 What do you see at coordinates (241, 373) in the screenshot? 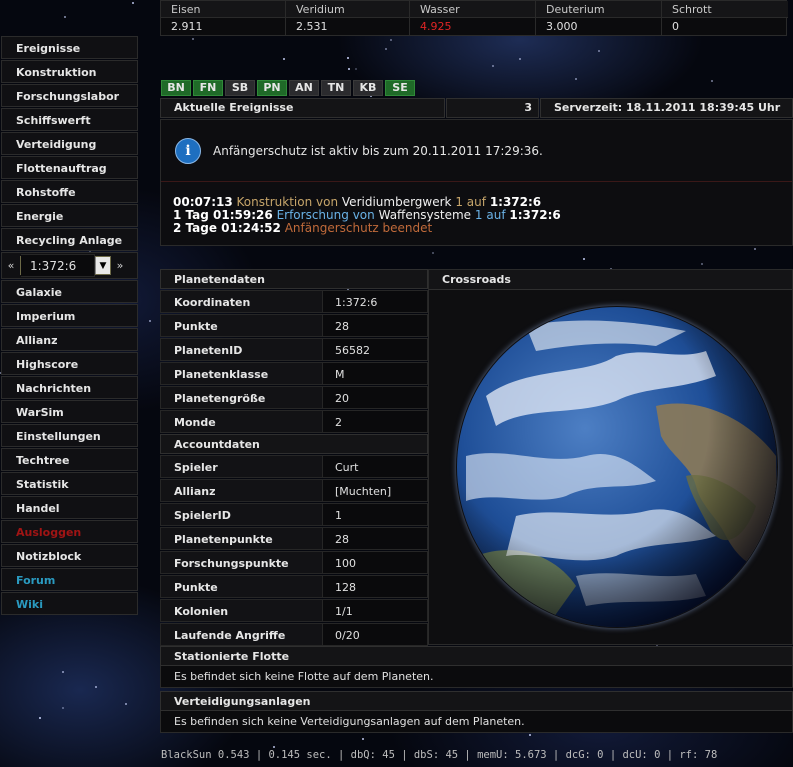
I see `row-label: Planetenklasse` at bounding box center [241, 373].